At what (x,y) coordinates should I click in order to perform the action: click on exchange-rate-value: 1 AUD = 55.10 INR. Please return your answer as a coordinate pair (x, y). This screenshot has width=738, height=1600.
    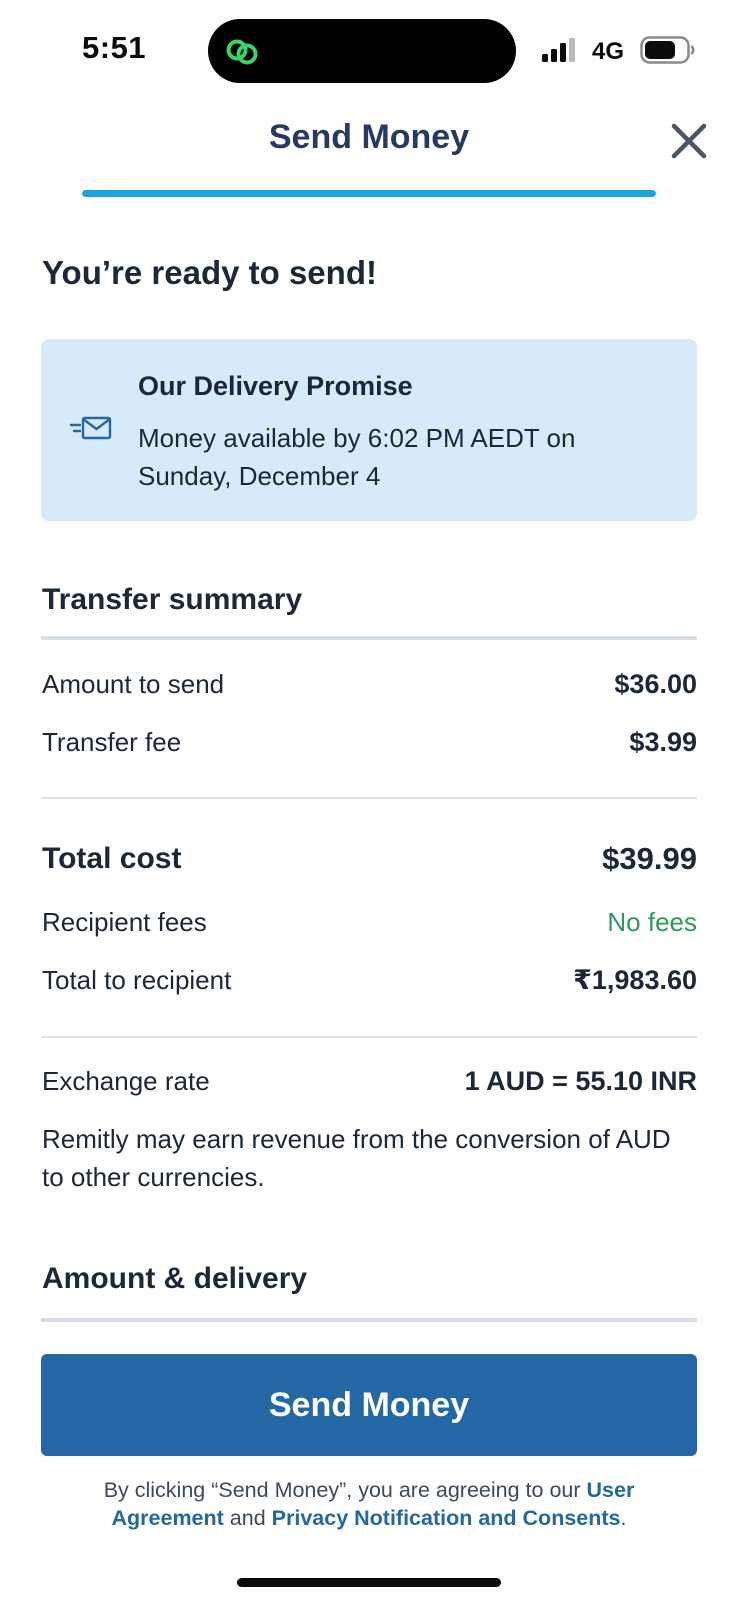
    Looking at the image, I should click on (580, 1080).